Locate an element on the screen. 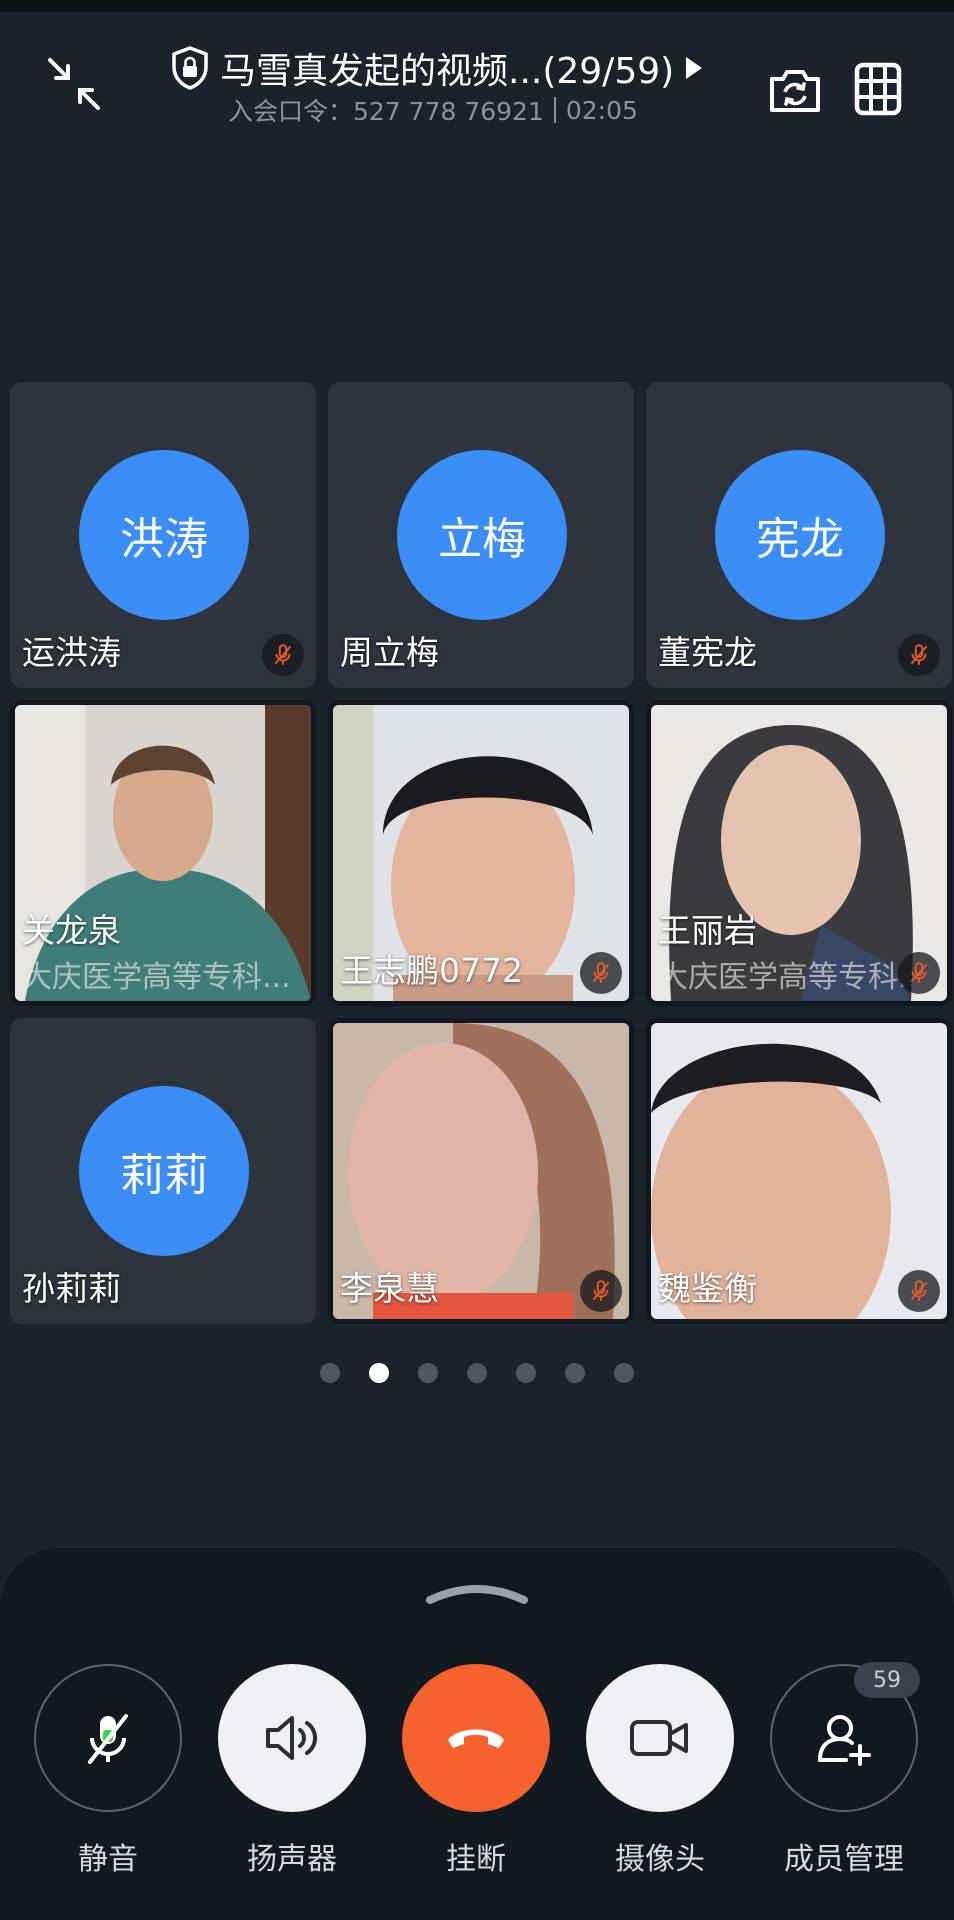  participant-name: 李泉慧 is located at coordinates (389, 1288).